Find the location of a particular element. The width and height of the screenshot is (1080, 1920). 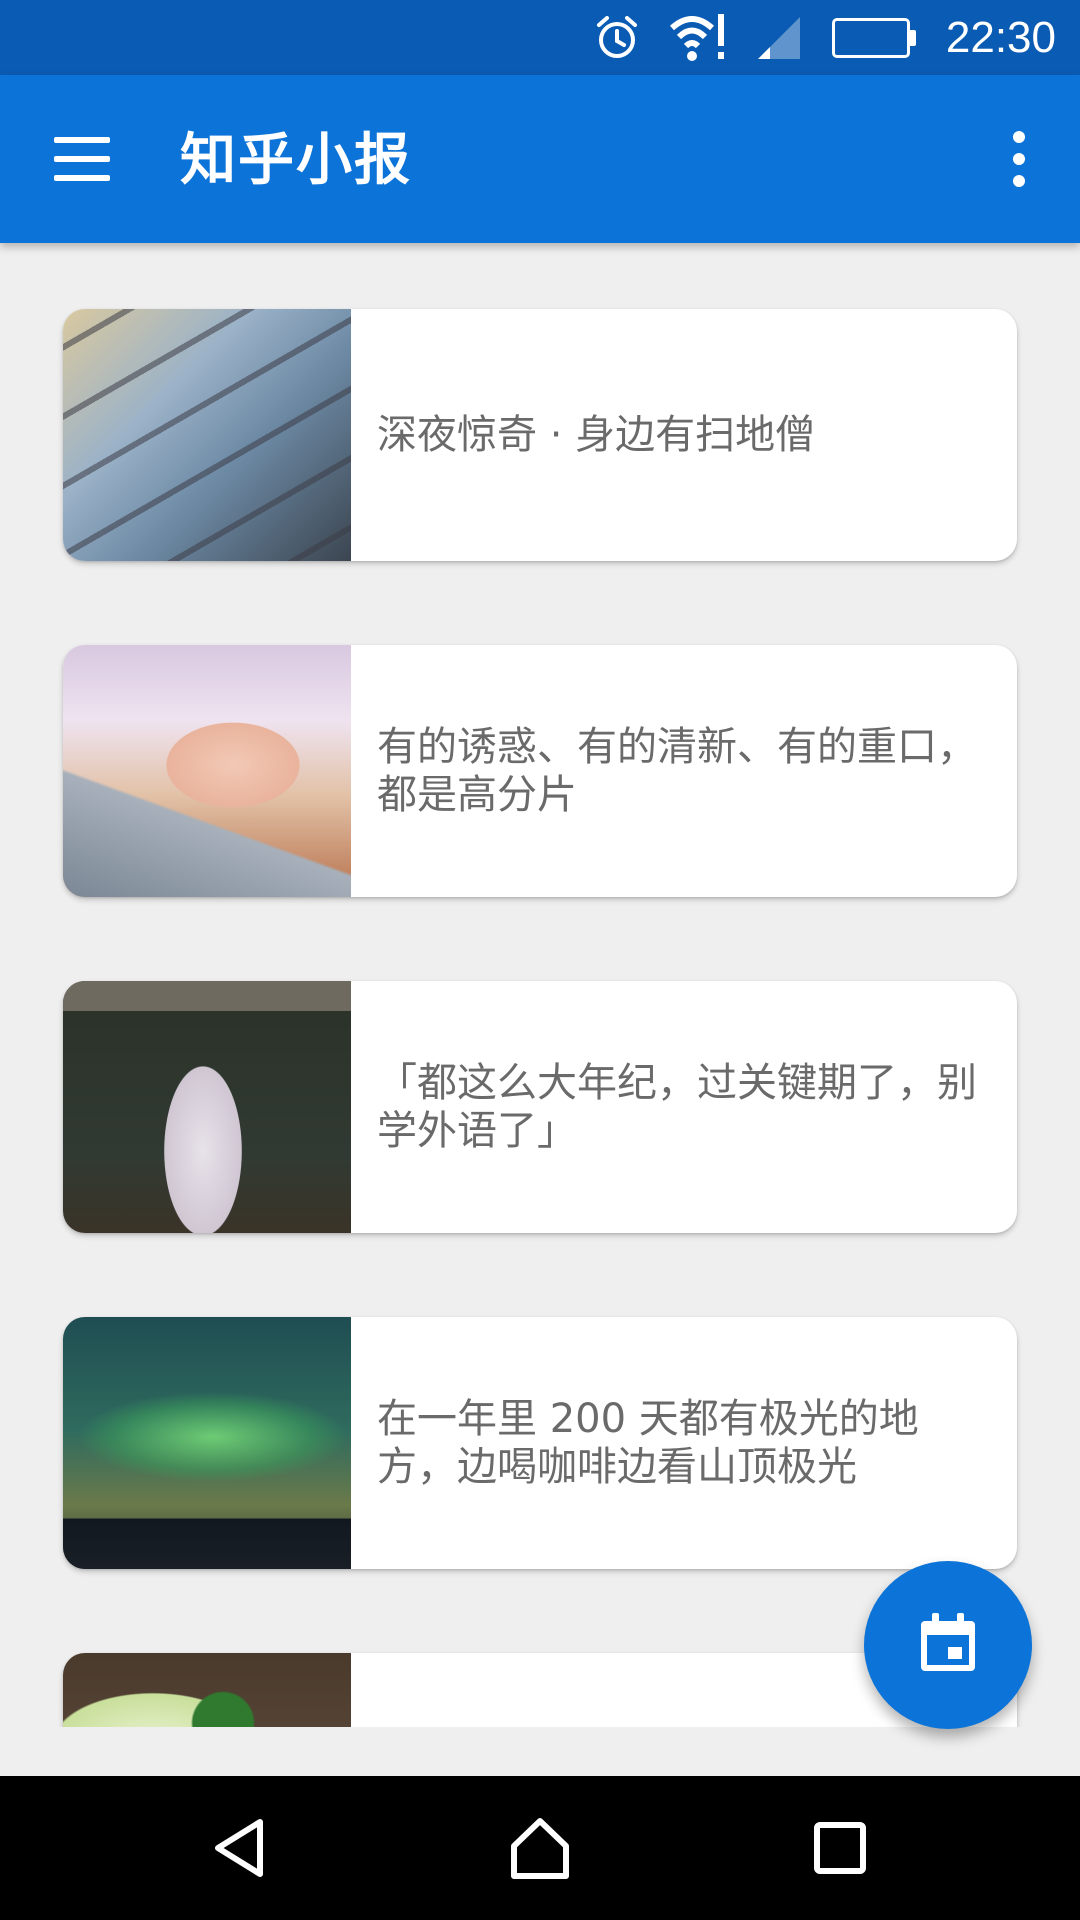

recents-icon is located at coordinates (840, 1848).